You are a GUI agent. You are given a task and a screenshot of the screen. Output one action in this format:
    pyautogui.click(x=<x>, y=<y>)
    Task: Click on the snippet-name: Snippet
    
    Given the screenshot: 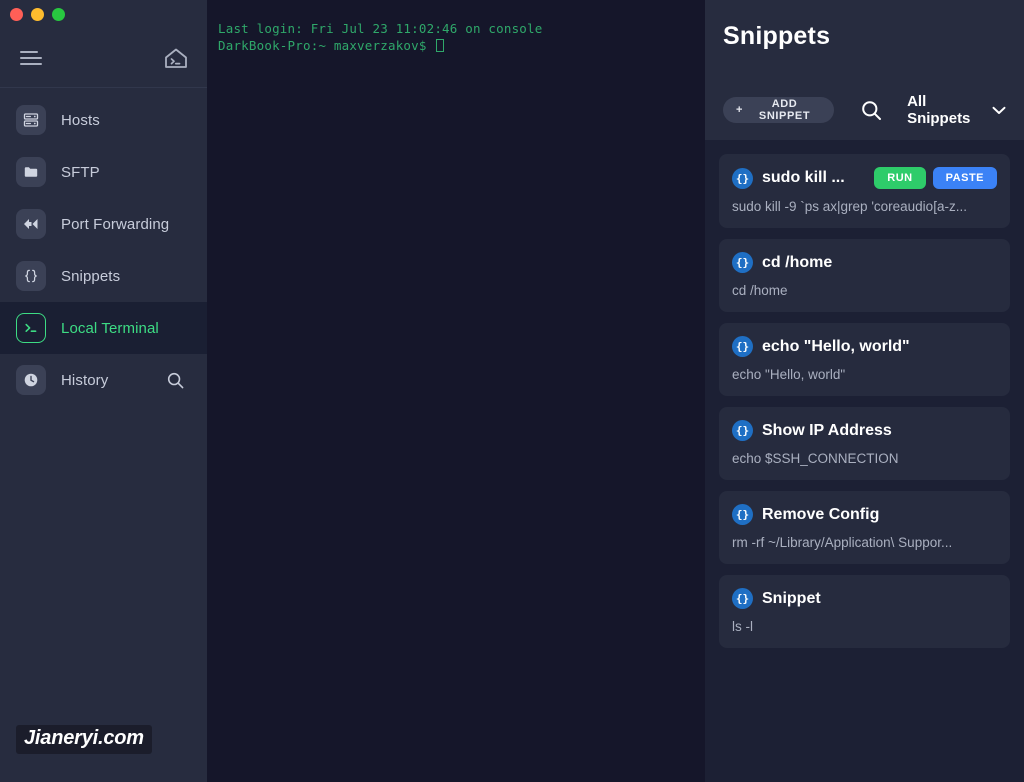 What is the action you would take?
    pyautogui.click(x=791, y=598)
    